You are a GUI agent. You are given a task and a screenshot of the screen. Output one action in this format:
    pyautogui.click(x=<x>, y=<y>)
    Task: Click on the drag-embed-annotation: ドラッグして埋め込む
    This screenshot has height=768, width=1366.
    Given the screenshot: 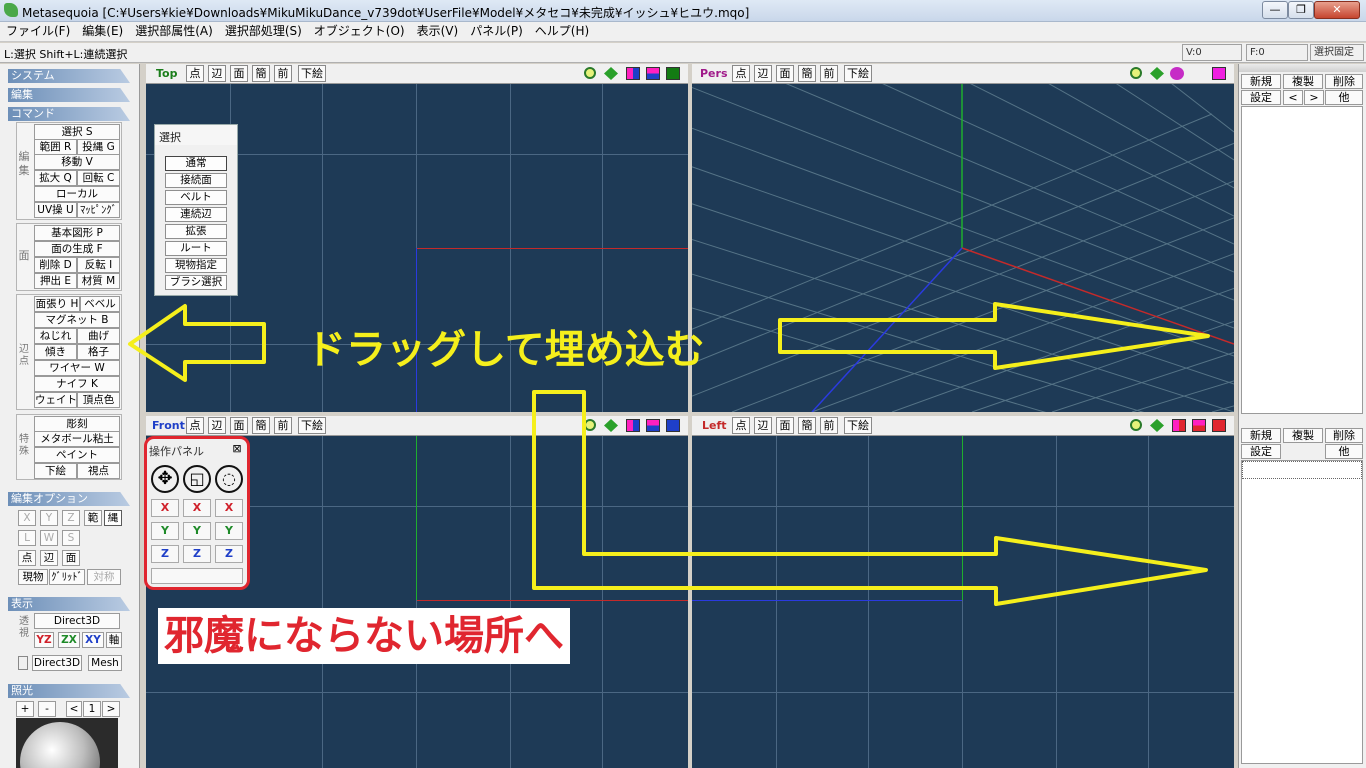 What is the action you would take?
    pyautogui.click(x=505, y=350)
    